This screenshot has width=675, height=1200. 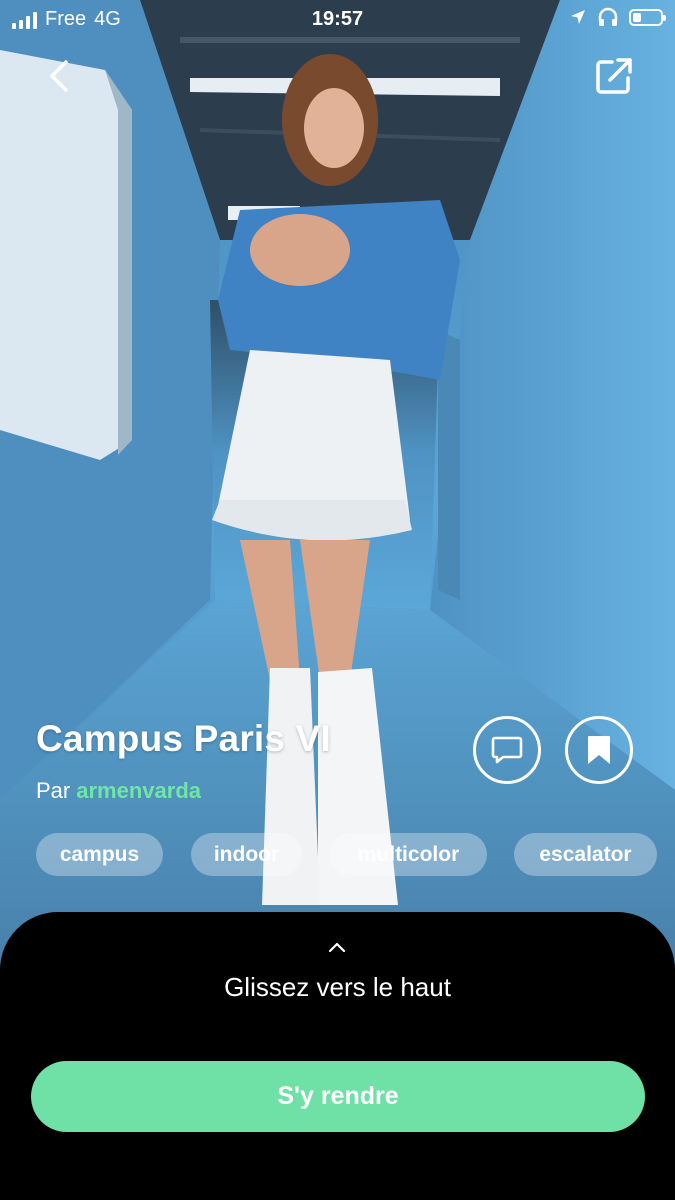 What do you see at coordinates (637, 17) in the screenshot?
I see `battery-level` at bounding box center [637, 17].